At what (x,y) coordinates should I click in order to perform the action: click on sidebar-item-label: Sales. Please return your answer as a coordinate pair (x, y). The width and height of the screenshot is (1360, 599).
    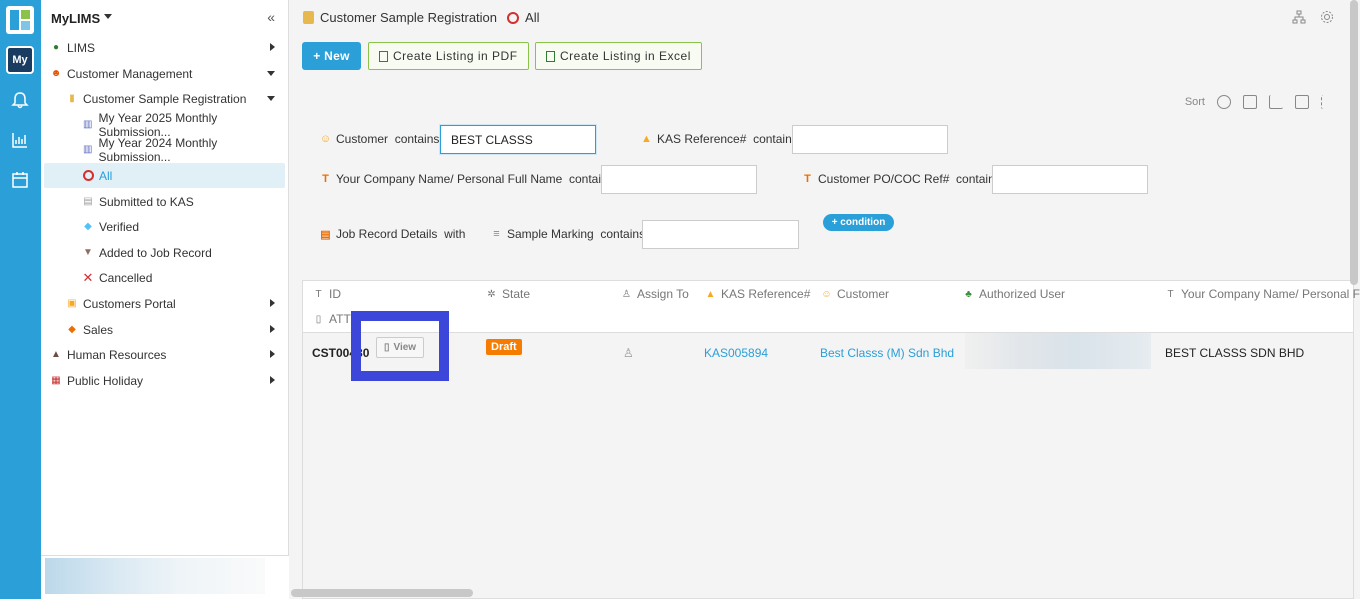
    Looking at the image, I should click on (98, 329).